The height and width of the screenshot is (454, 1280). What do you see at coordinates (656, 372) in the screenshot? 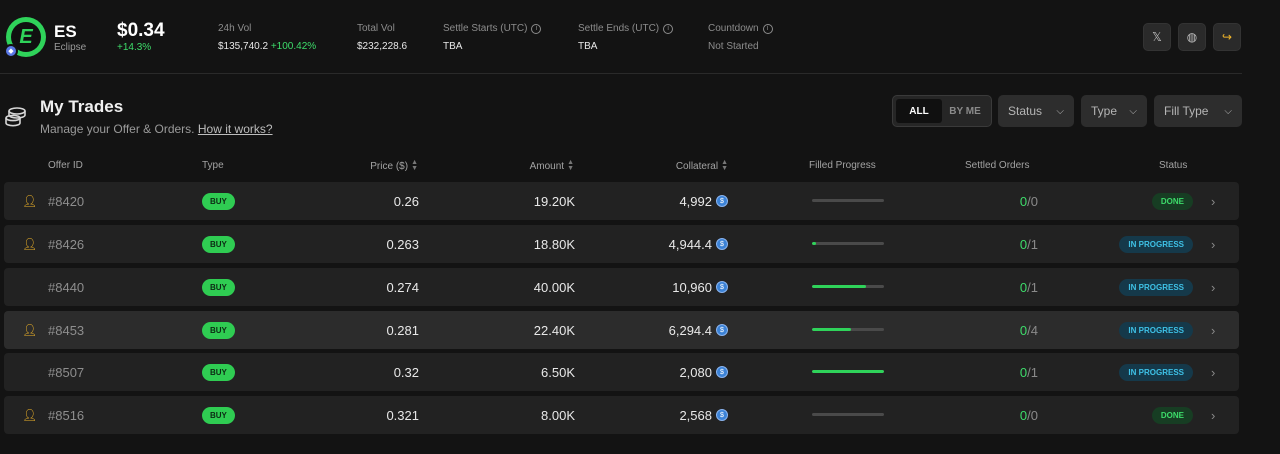
I see `collateral-cell: 2,080 $` at bounding box center [656, 372].